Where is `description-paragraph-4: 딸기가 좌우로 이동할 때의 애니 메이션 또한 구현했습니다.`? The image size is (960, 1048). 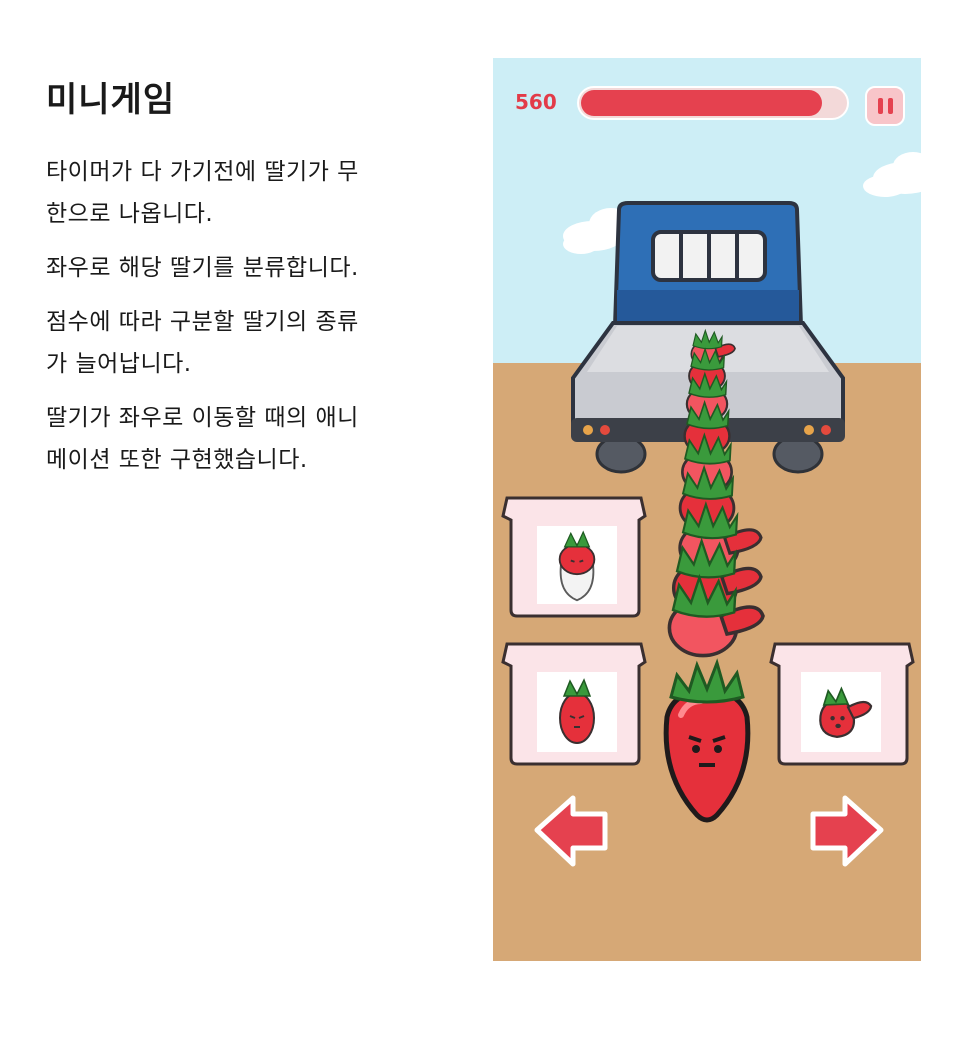
description-paragraph-4: 딸기가 좌우로 이동할 때의 애니 메이션 또한 구현했습니다. is located at coordinates (202, 439).